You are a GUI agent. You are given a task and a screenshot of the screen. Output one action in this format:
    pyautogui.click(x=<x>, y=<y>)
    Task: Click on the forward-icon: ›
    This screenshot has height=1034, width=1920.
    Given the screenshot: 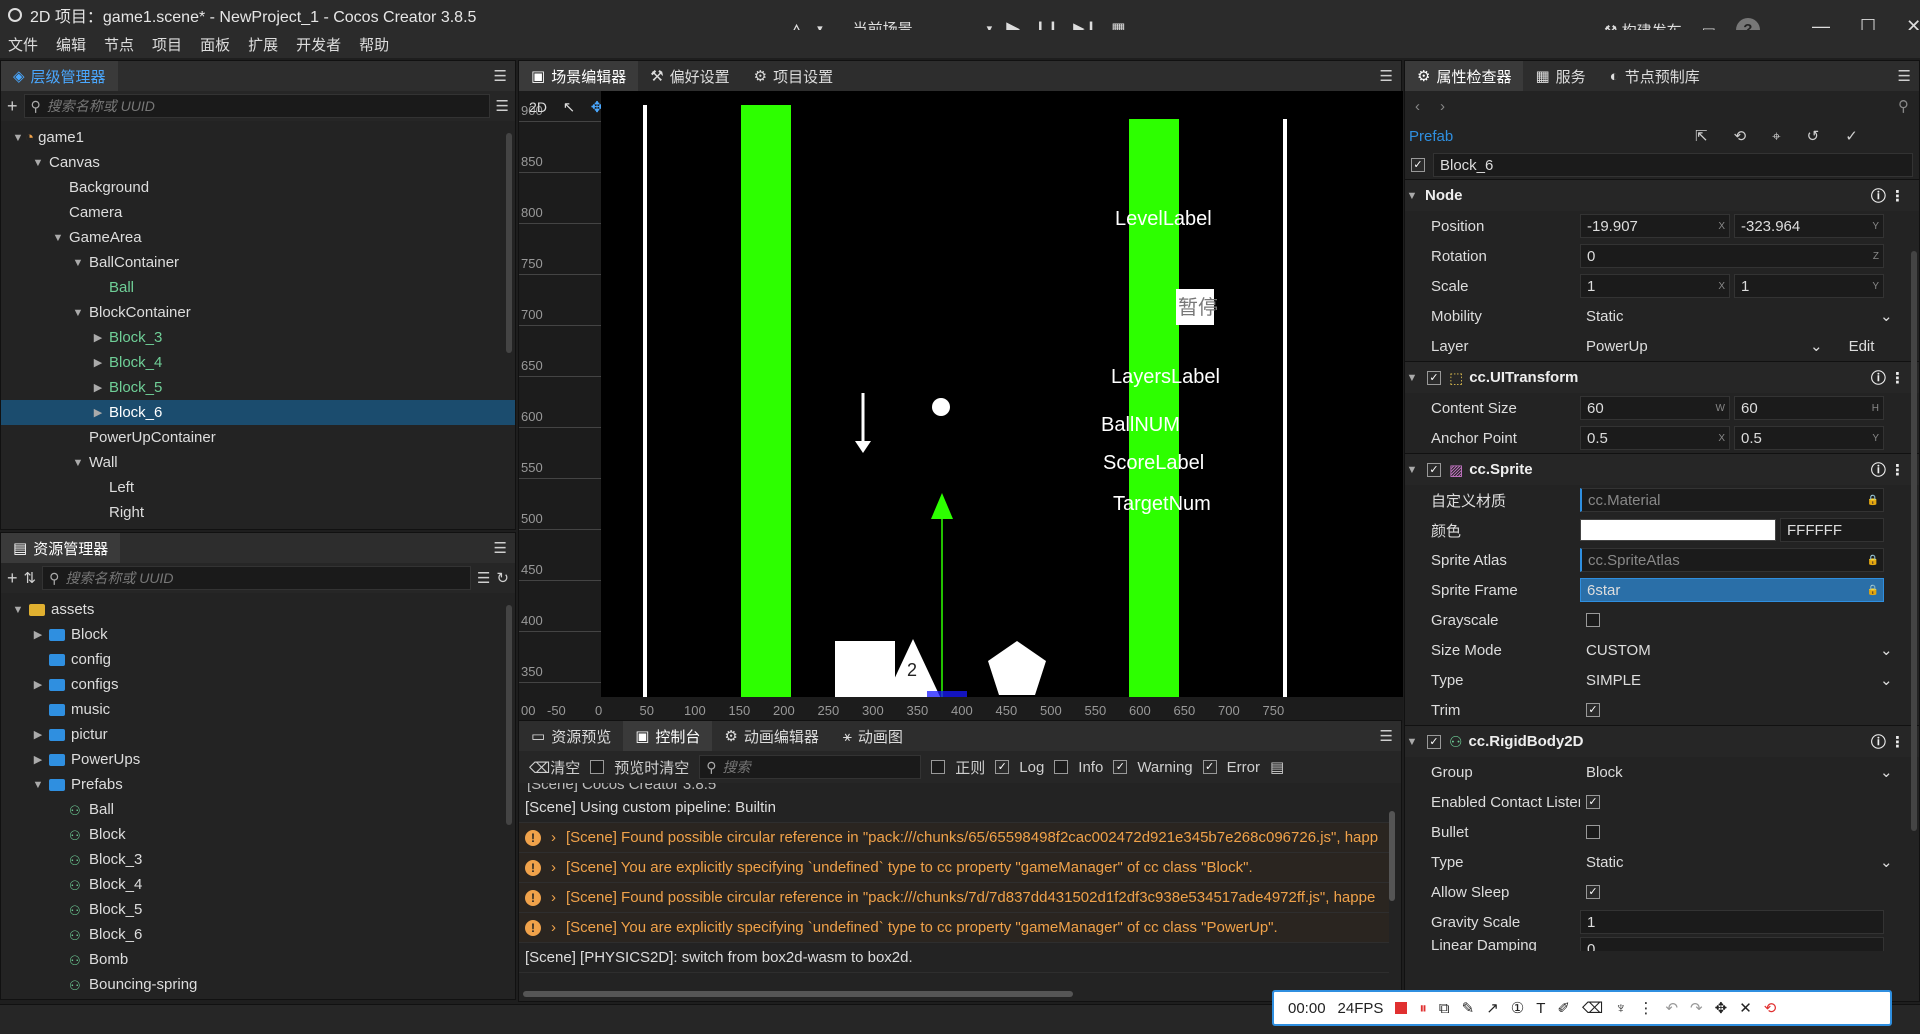 What is the action you would take?
    pyautogui.click(x=1442, y=106)
    